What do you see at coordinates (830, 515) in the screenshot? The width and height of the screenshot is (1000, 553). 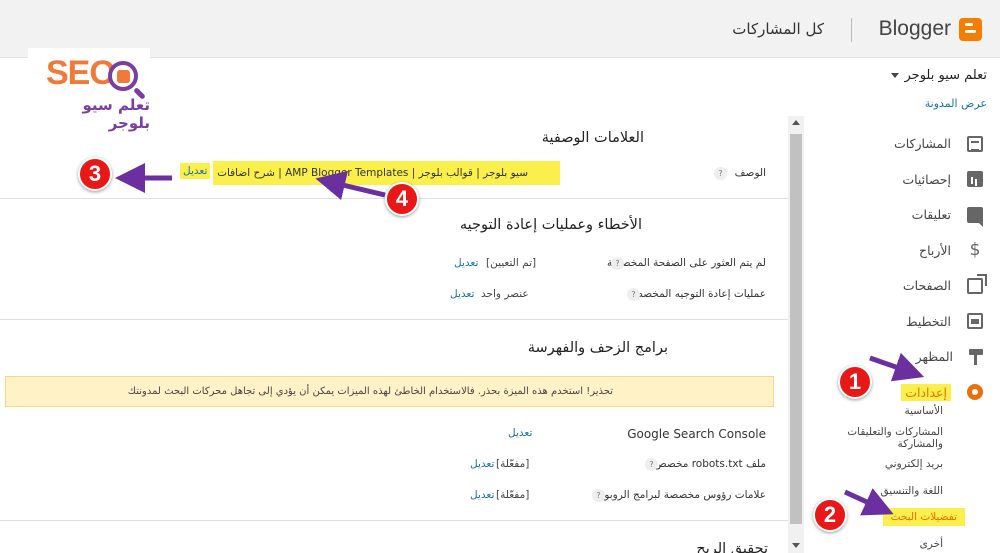 I see `annotation-badge-2: 2` at bounding box center [830, 515].